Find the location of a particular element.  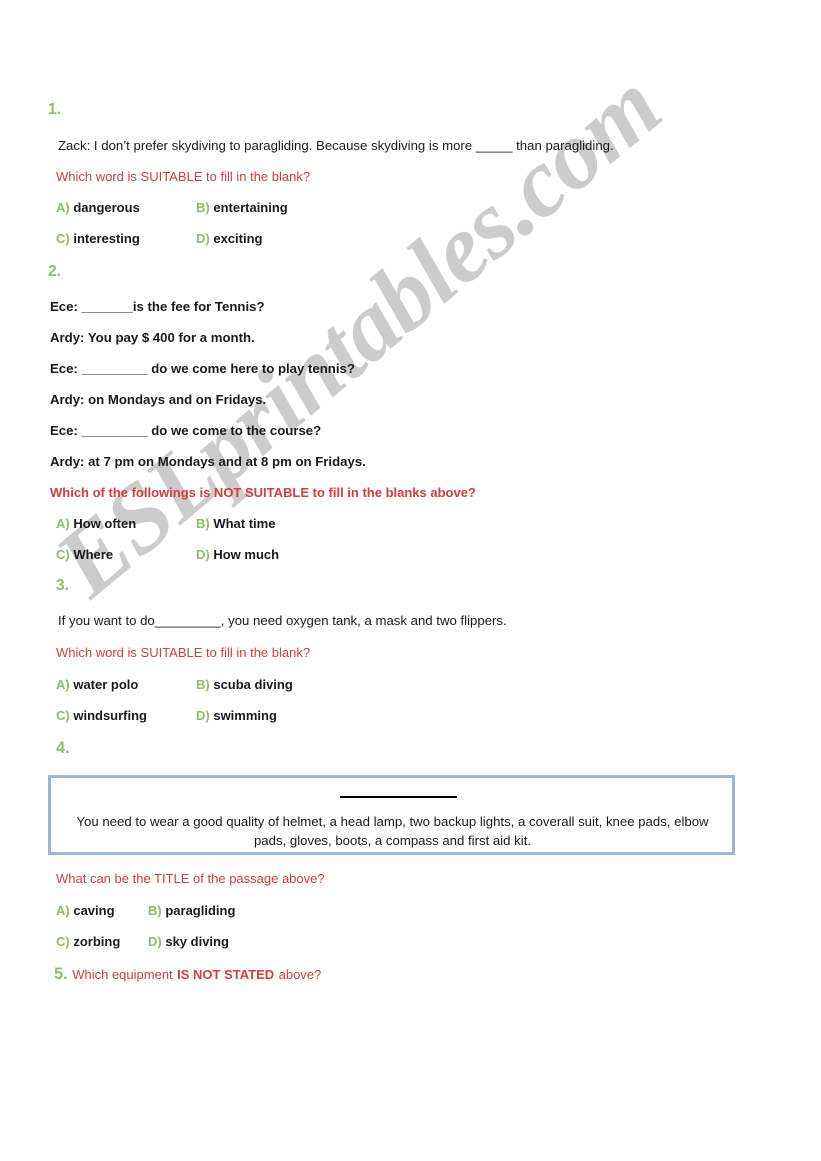

question-2-option-b: B) What time is located at coordinates (235, 524).